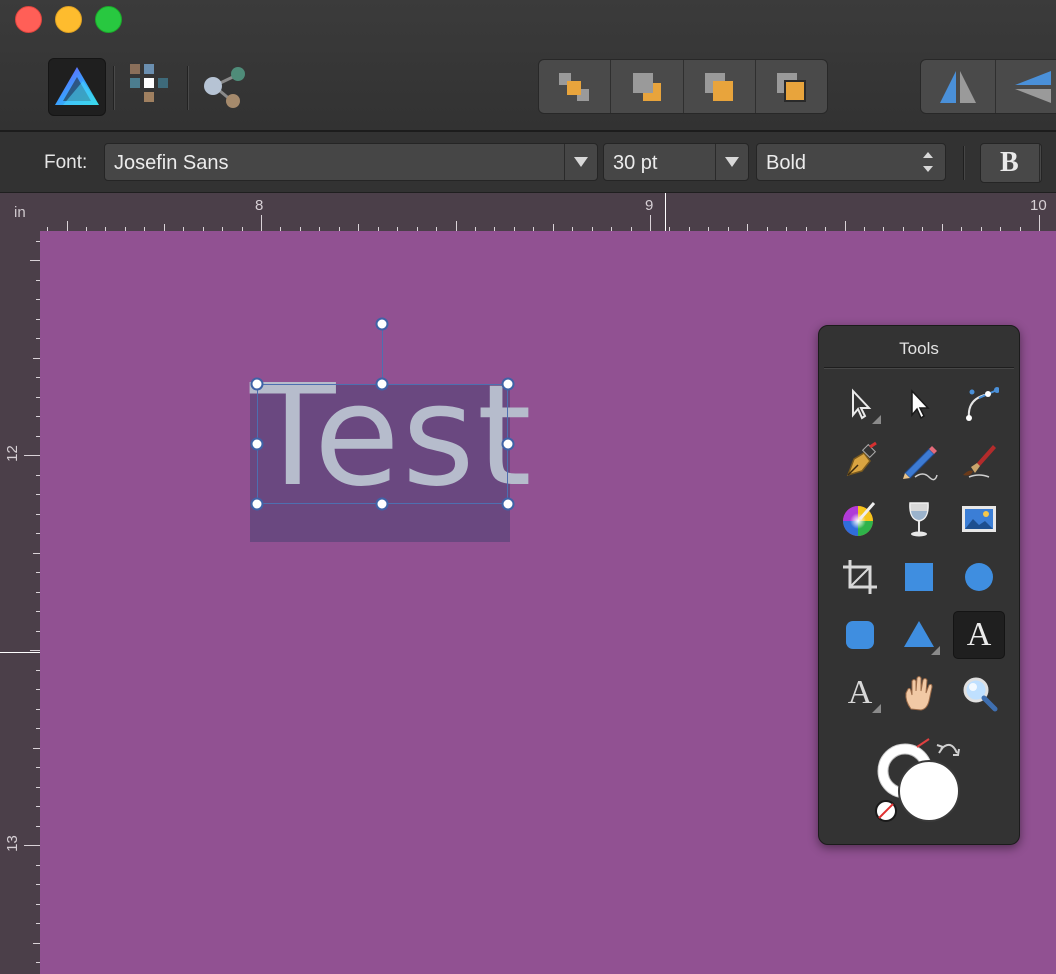 This screenshot has width=1056, height=974. I want to click on pencil-tool-icon, so click(920, 463).